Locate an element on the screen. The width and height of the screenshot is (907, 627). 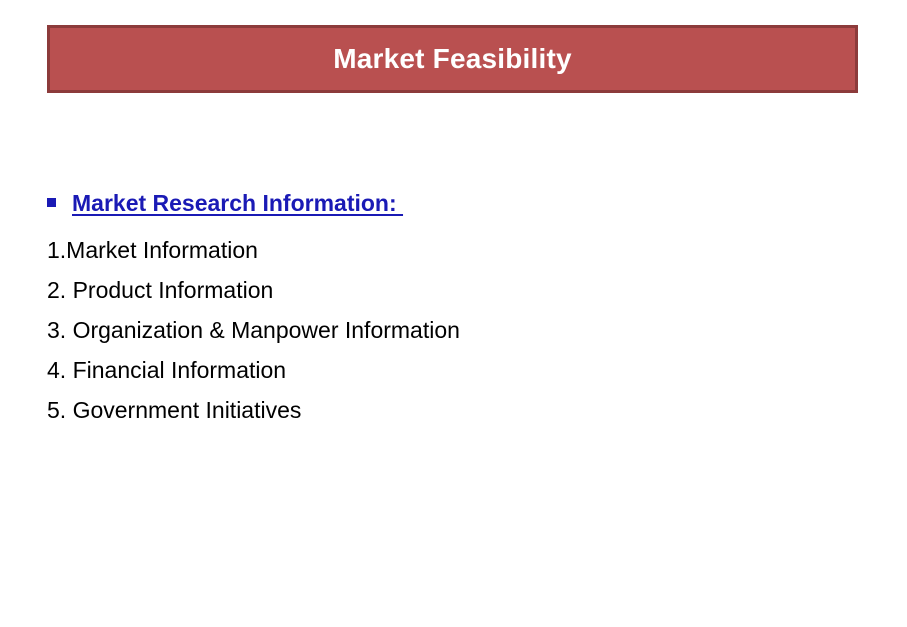
list-item: 5. Government Initiatives is located at coordinates (174, 410).